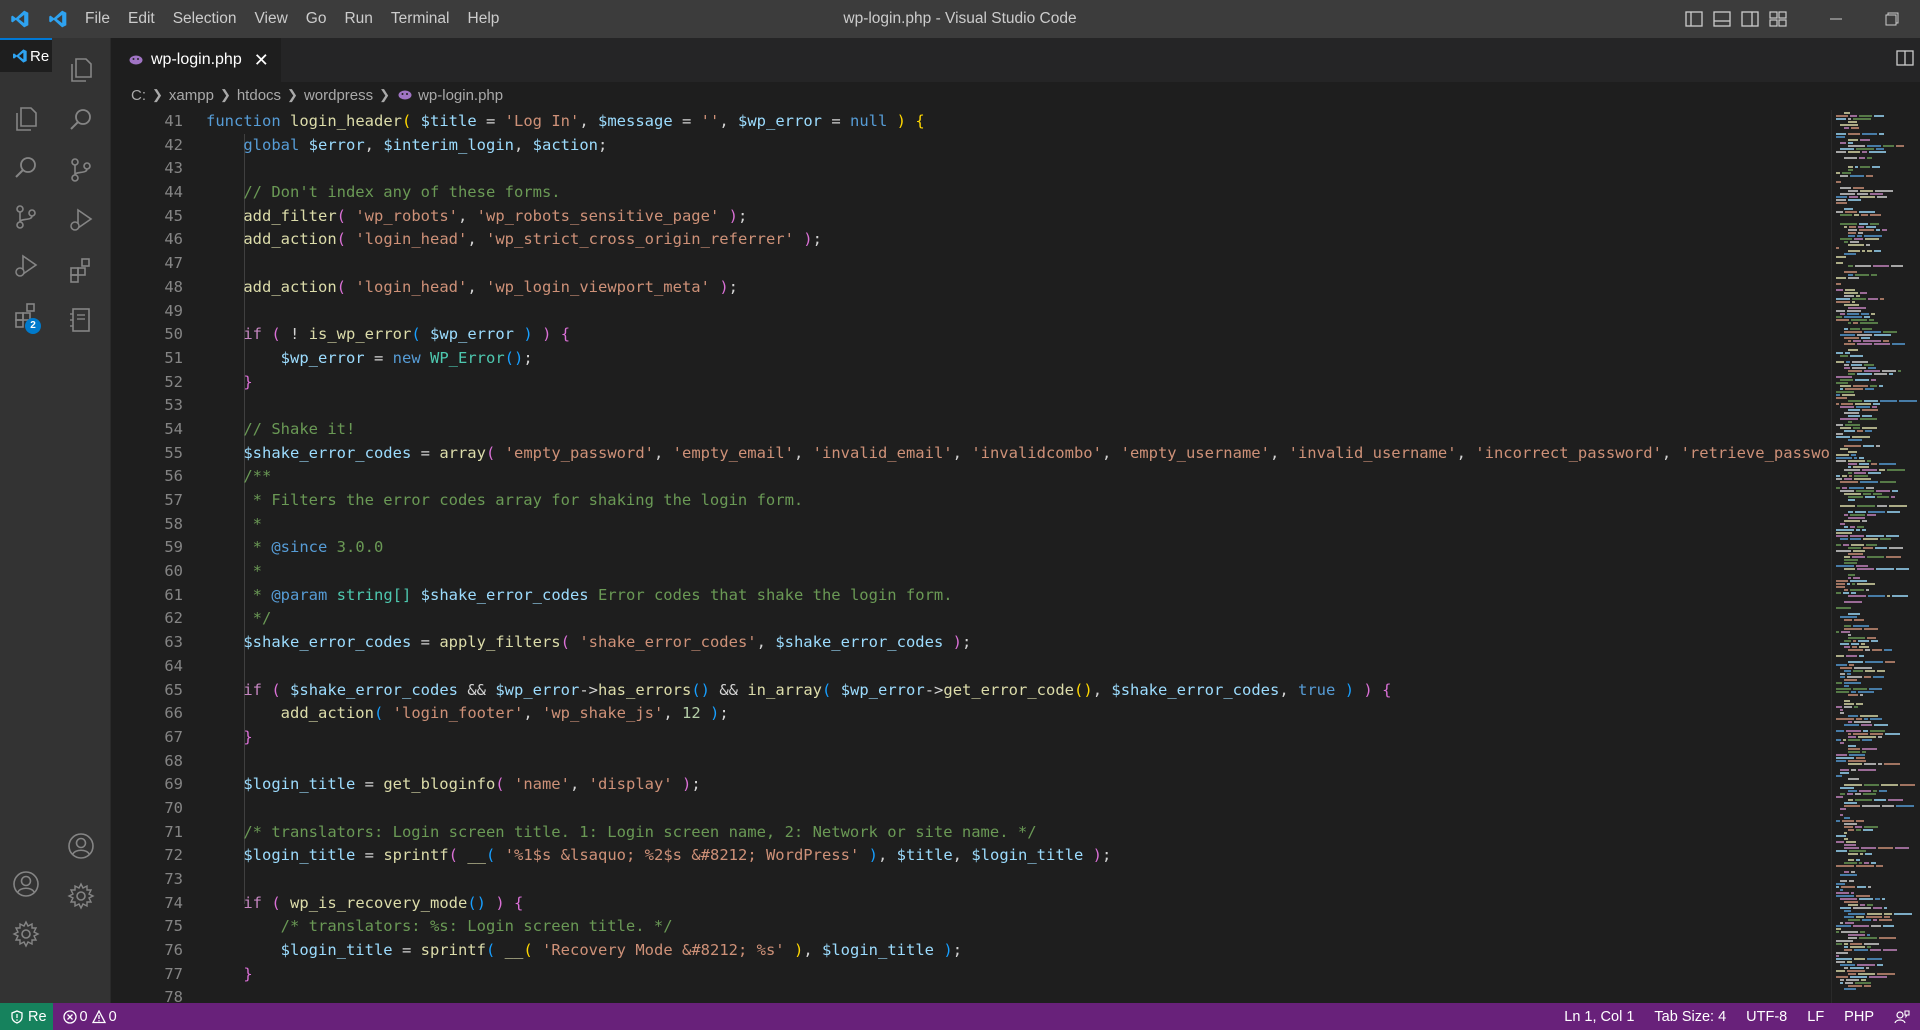 This screenshot has width=1920, height=1030. What do you see at coordinates (81, 270) in the screenshot?
I see `extensions-icon` at bounding box center [81, 270].